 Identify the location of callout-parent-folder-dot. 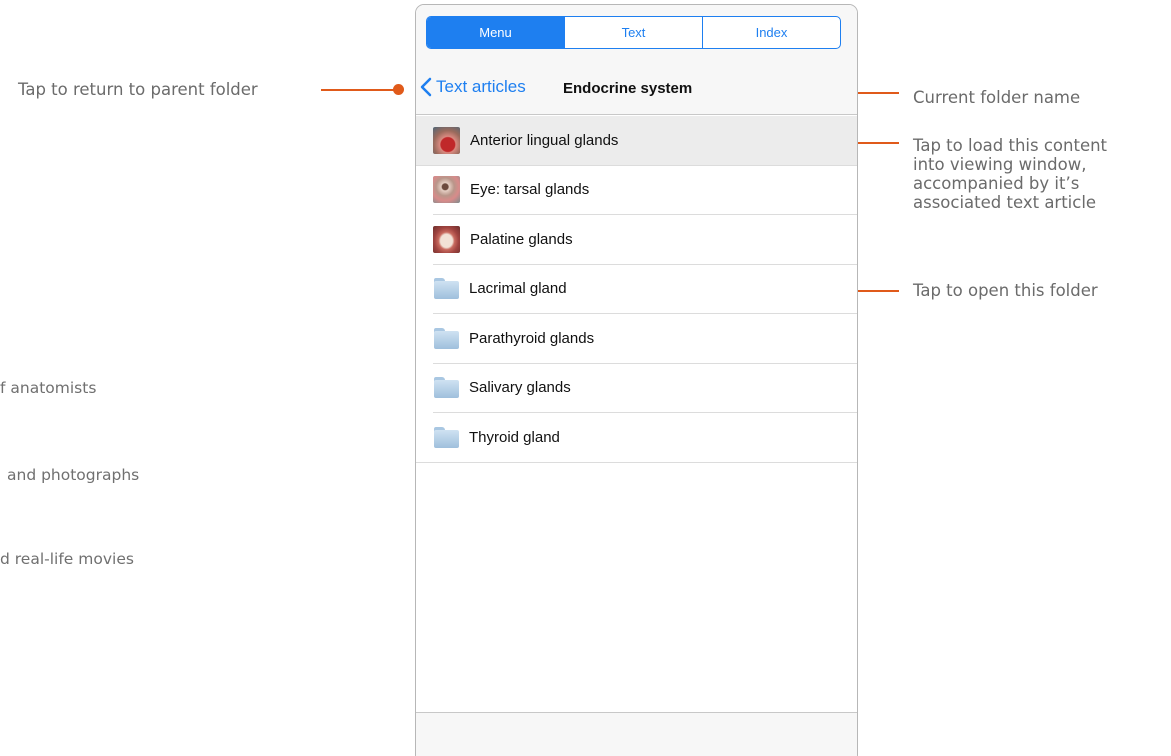
(398, 89).